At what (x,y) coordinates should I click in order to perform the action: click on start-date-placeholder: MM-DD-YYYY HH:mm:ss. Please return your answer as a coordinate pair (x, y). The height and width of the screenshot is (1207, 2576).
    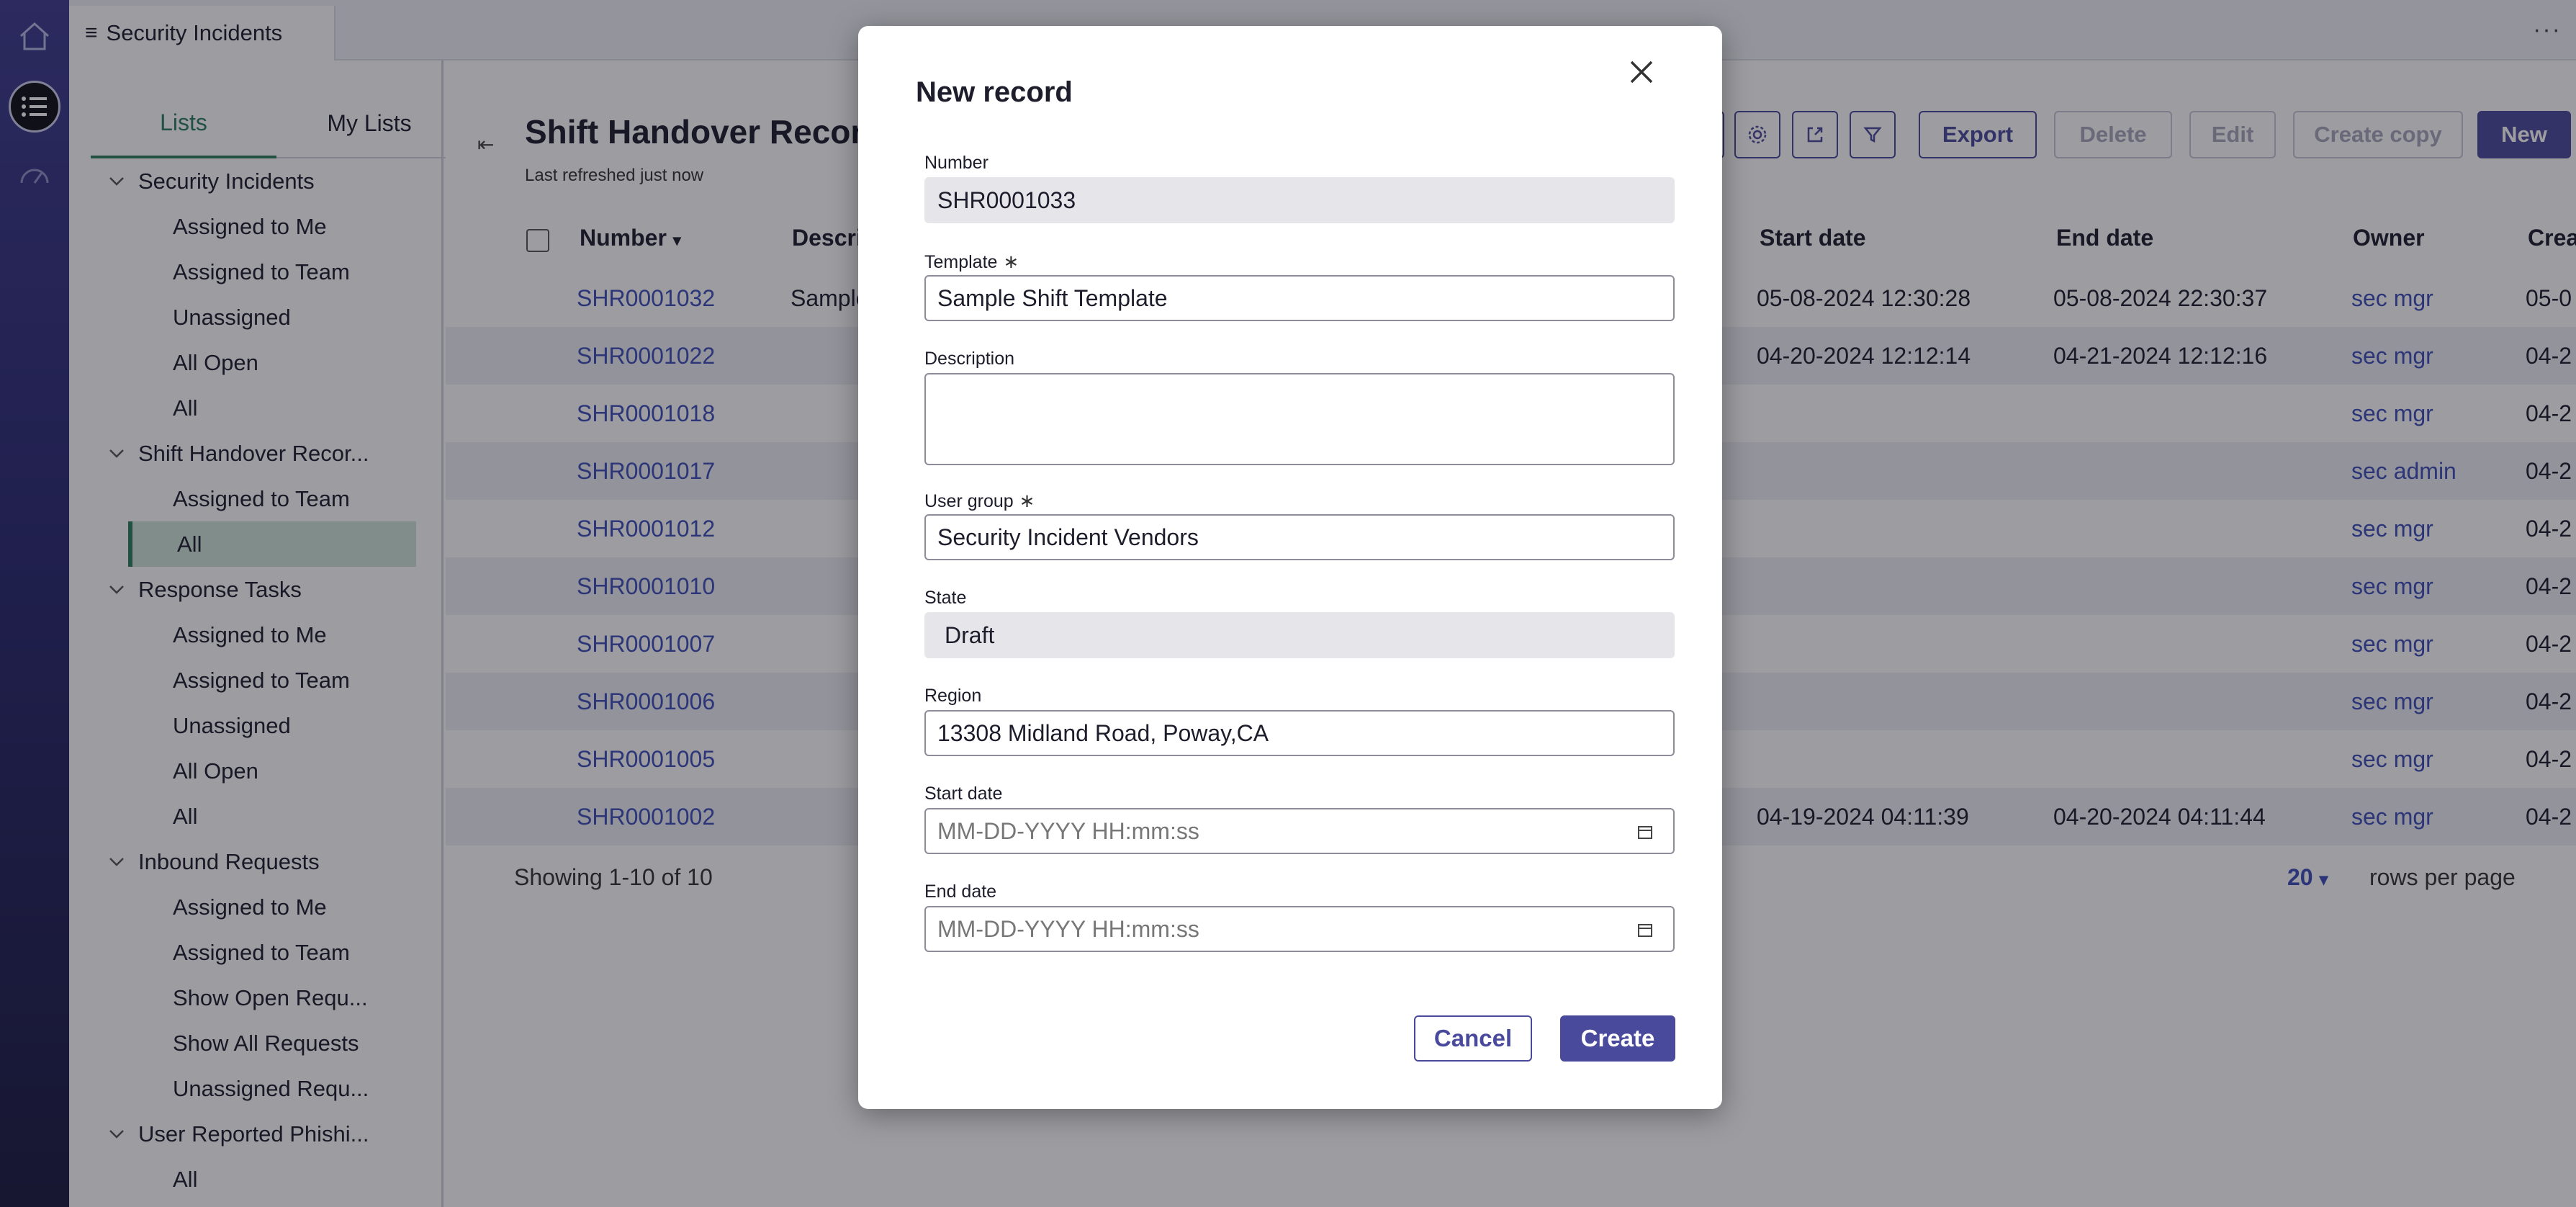
    Looking at the image, I should click on (1068, 831).